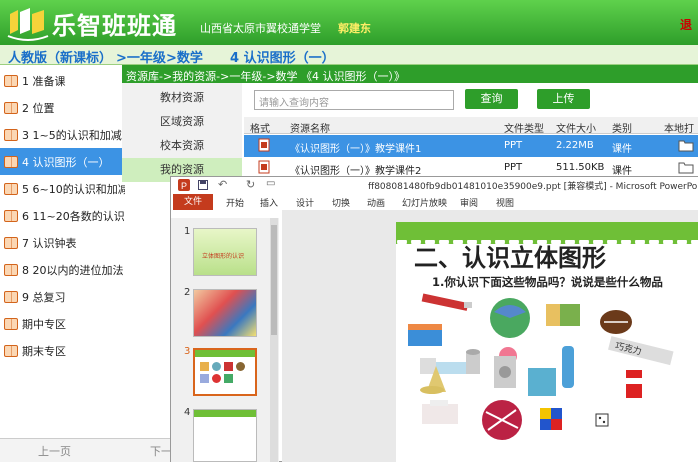 This screenshot has height=462, width=698. I want to click on sidebar-item-label: 8 20以内的进位加法, so click(73, 270).